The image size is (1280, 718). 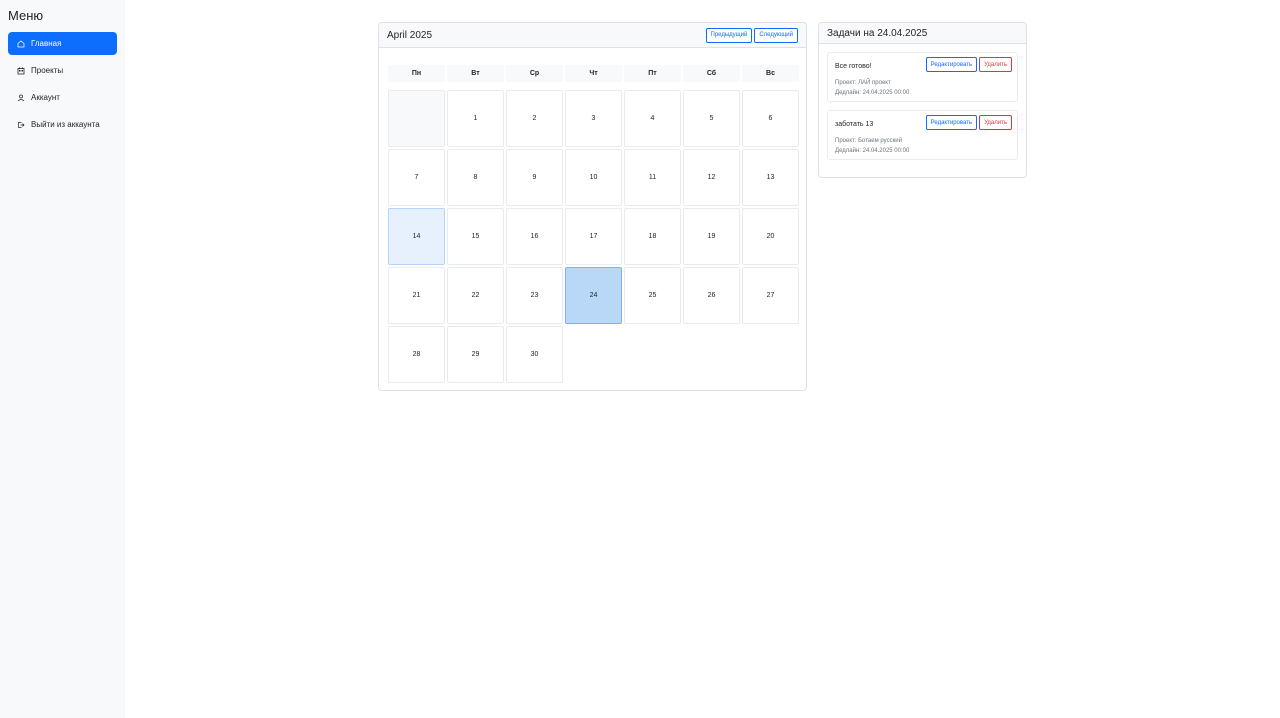 What do you see at coordinates (868, 141) in the screenshot?
I see `task-project: Проект: Ботаем русский` at bounding box center [868, 141].